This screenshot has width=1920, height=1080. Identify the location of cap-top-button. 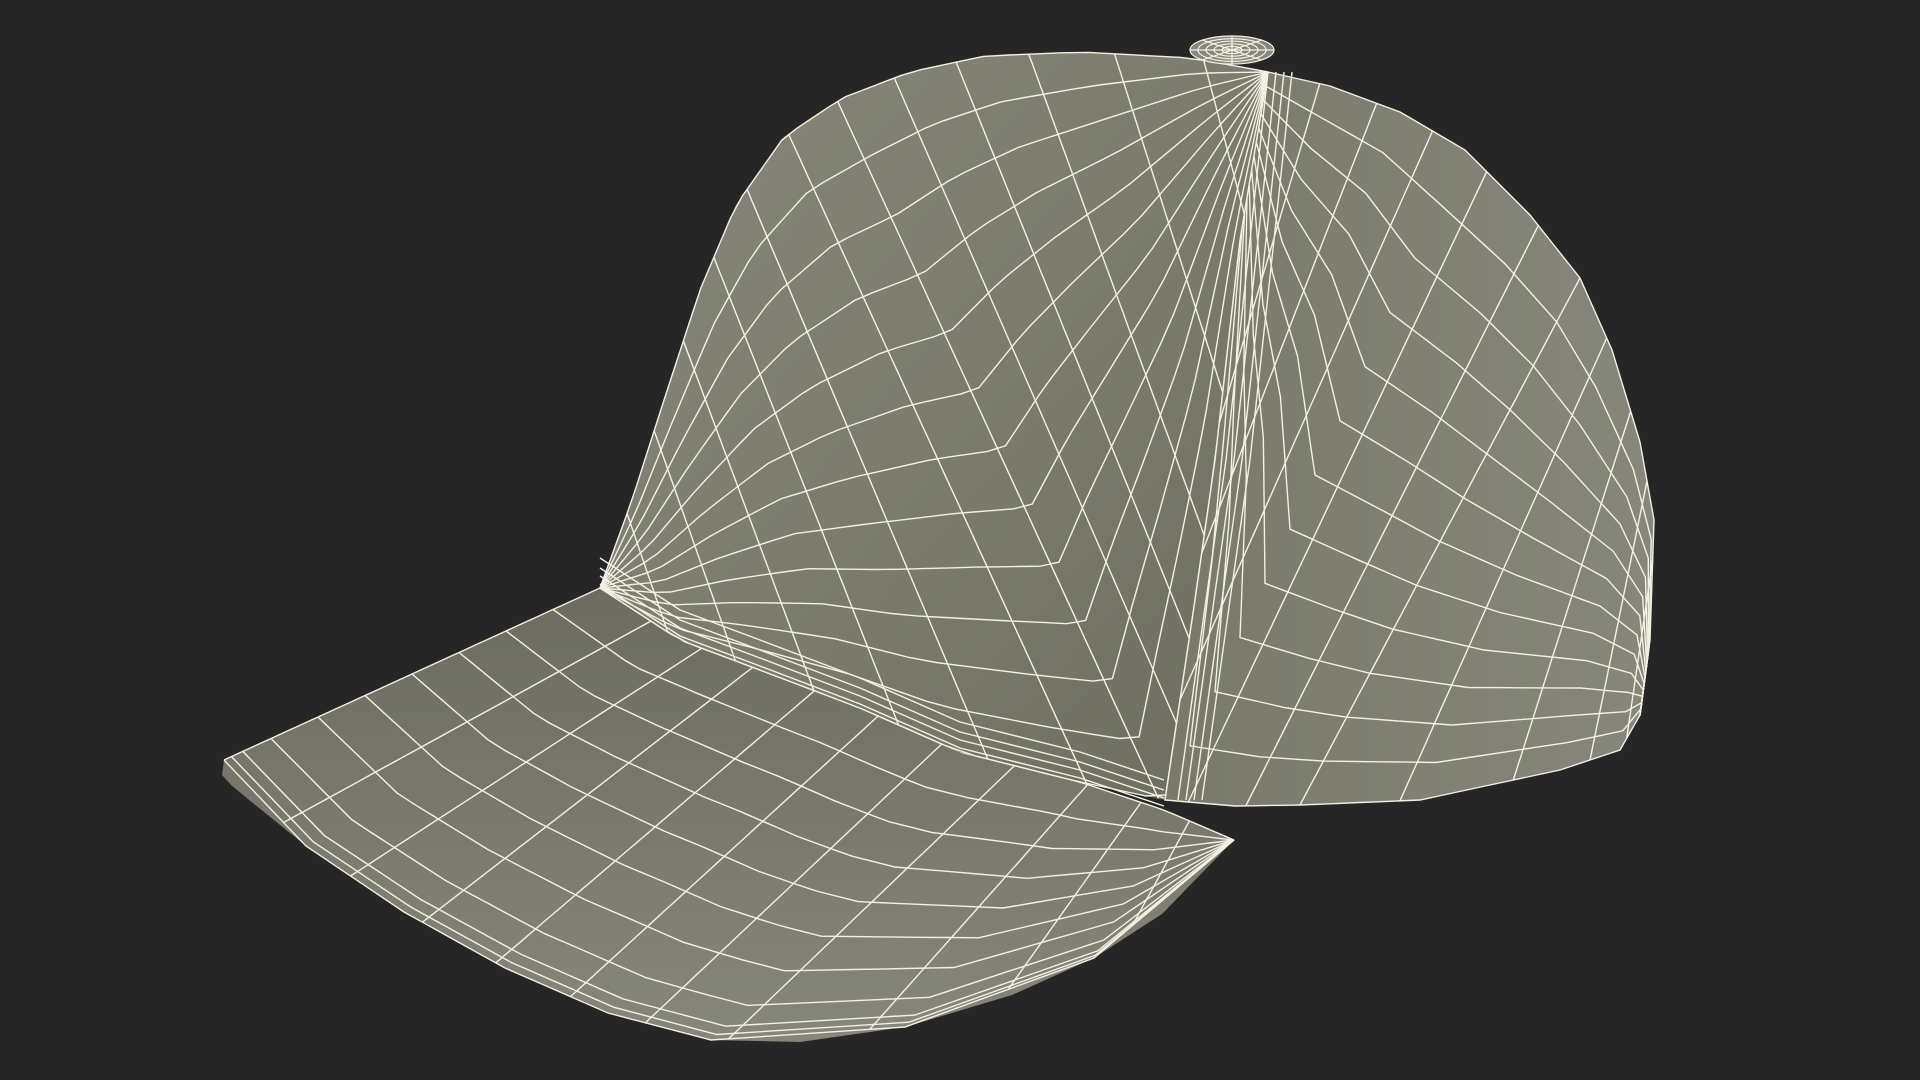
(1232, 50).